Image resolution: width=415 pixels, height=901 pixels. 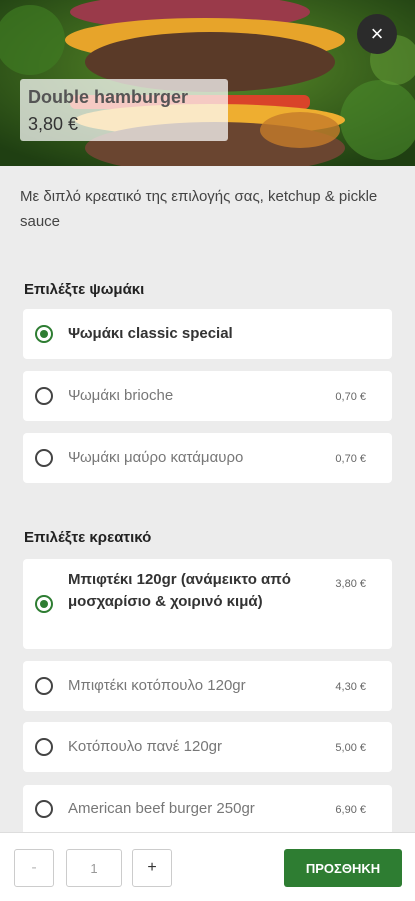 I want to click on option-price: 5,00 €, so click(x=350, y=748).